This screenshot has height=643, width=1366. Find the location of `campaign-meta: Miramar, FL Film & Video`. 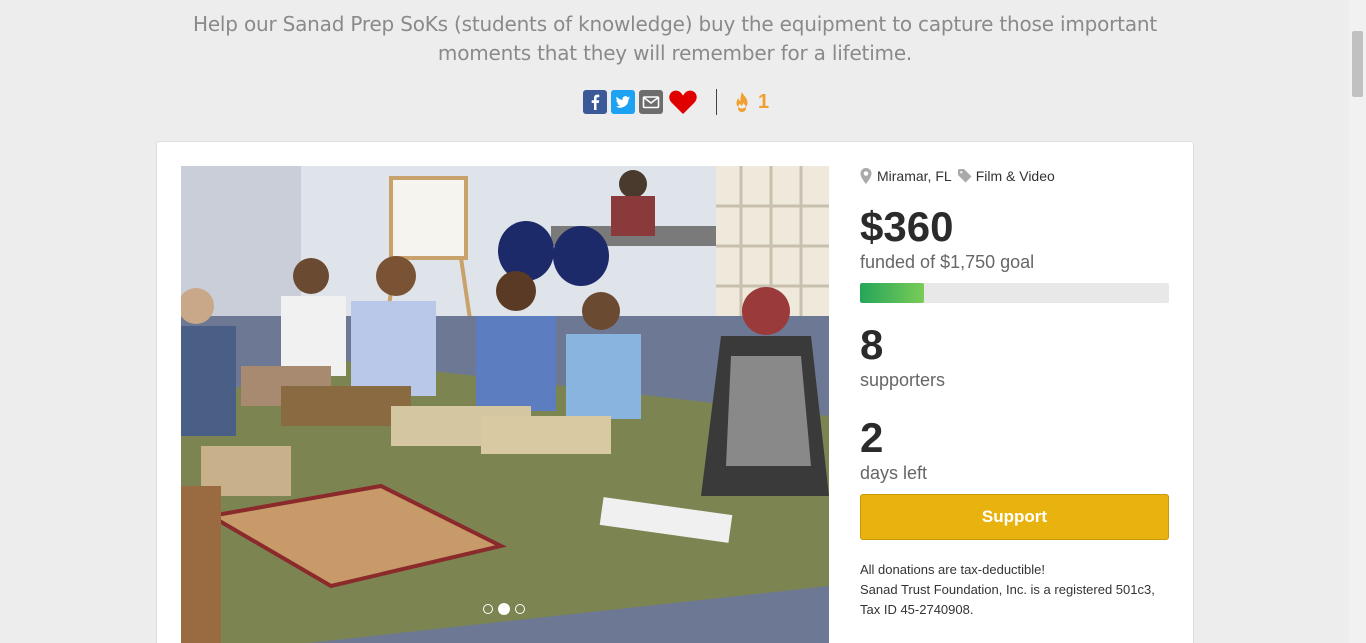

campaign-meta: Miramar, FL Film & Video is located at coordinates (1015, 176).